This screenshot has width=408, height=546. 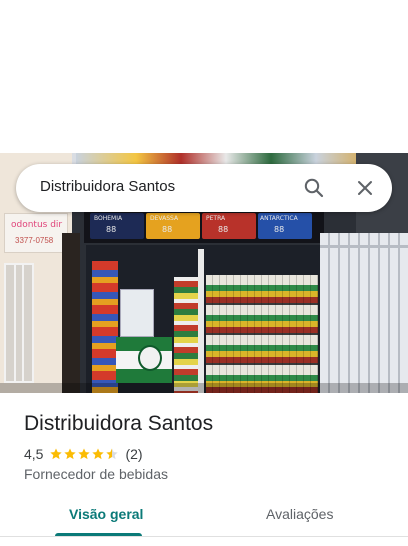 I want to click on tab-reviews: Avaliações, so click(x=299, y=514).